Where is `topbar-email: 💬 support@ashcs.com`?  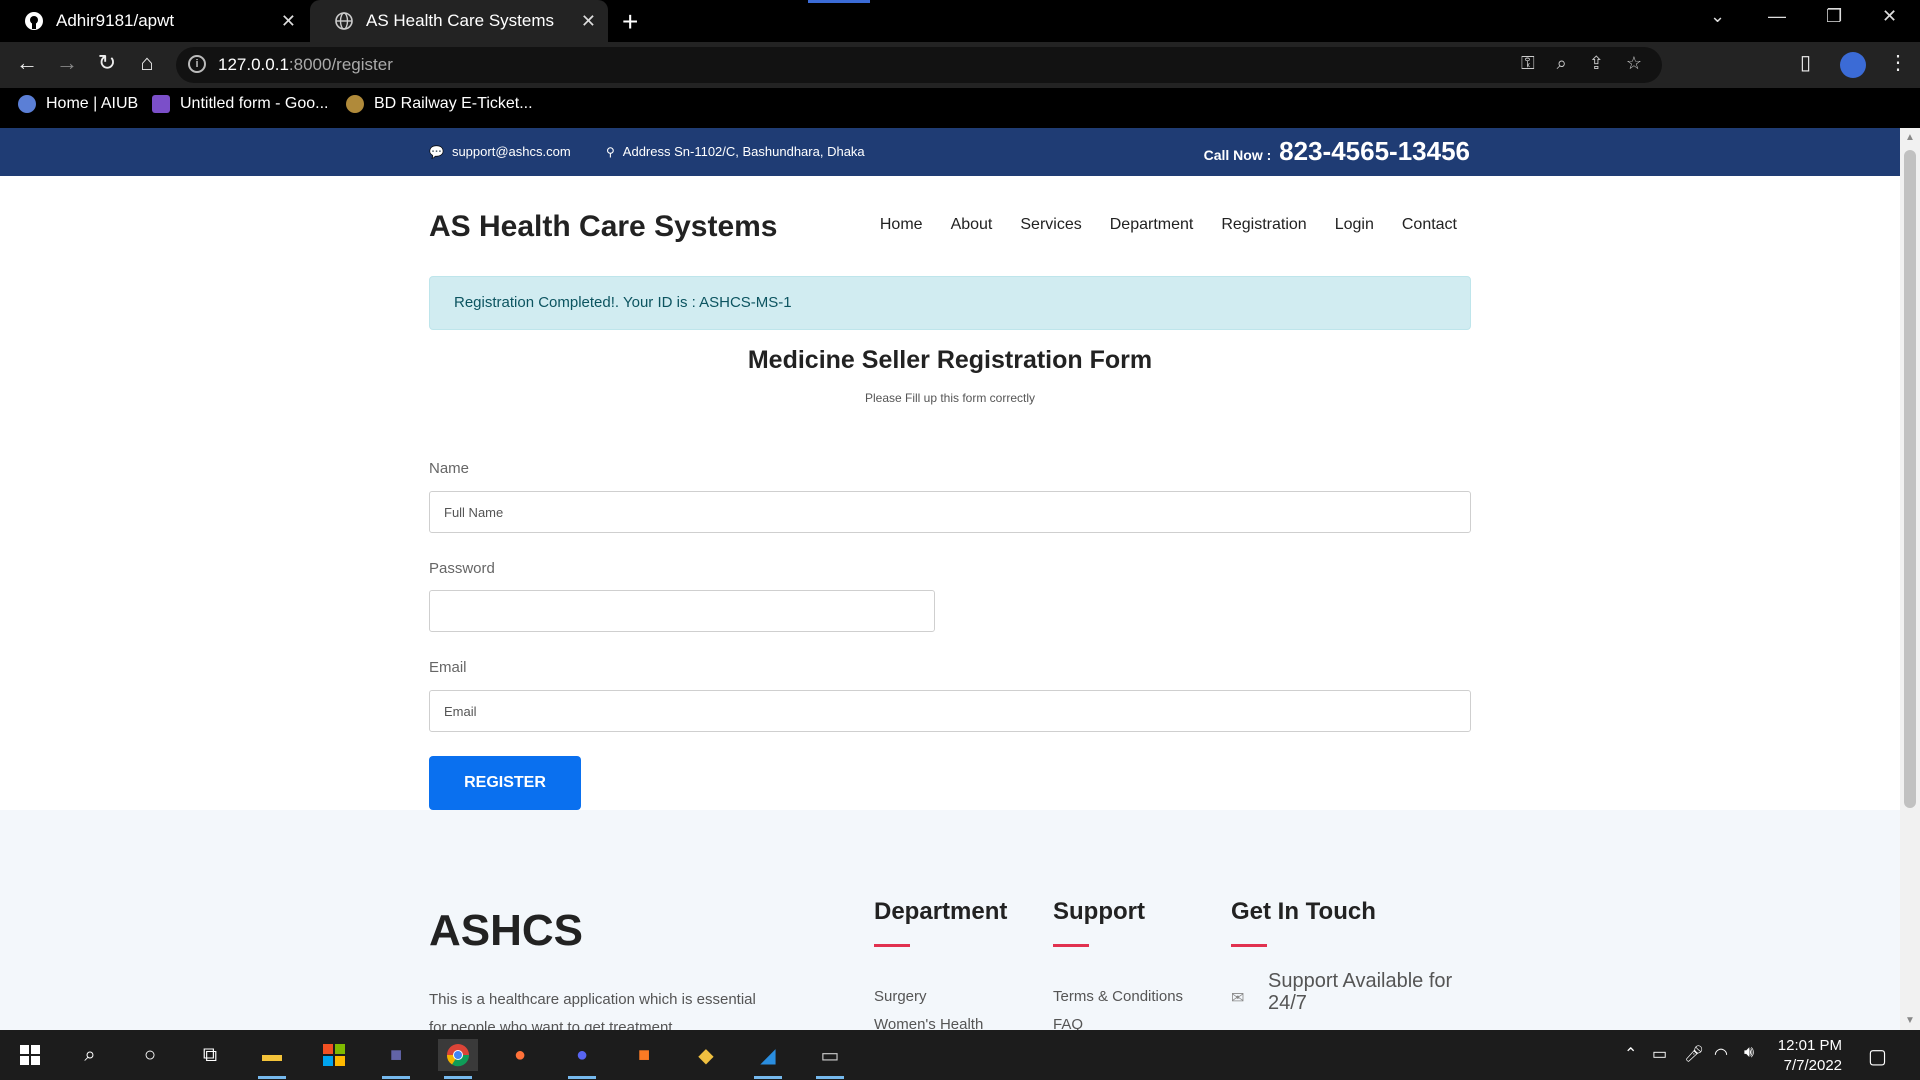 topbar-email: 💬 support@ashcs.com is located at coordinates (500, 151).